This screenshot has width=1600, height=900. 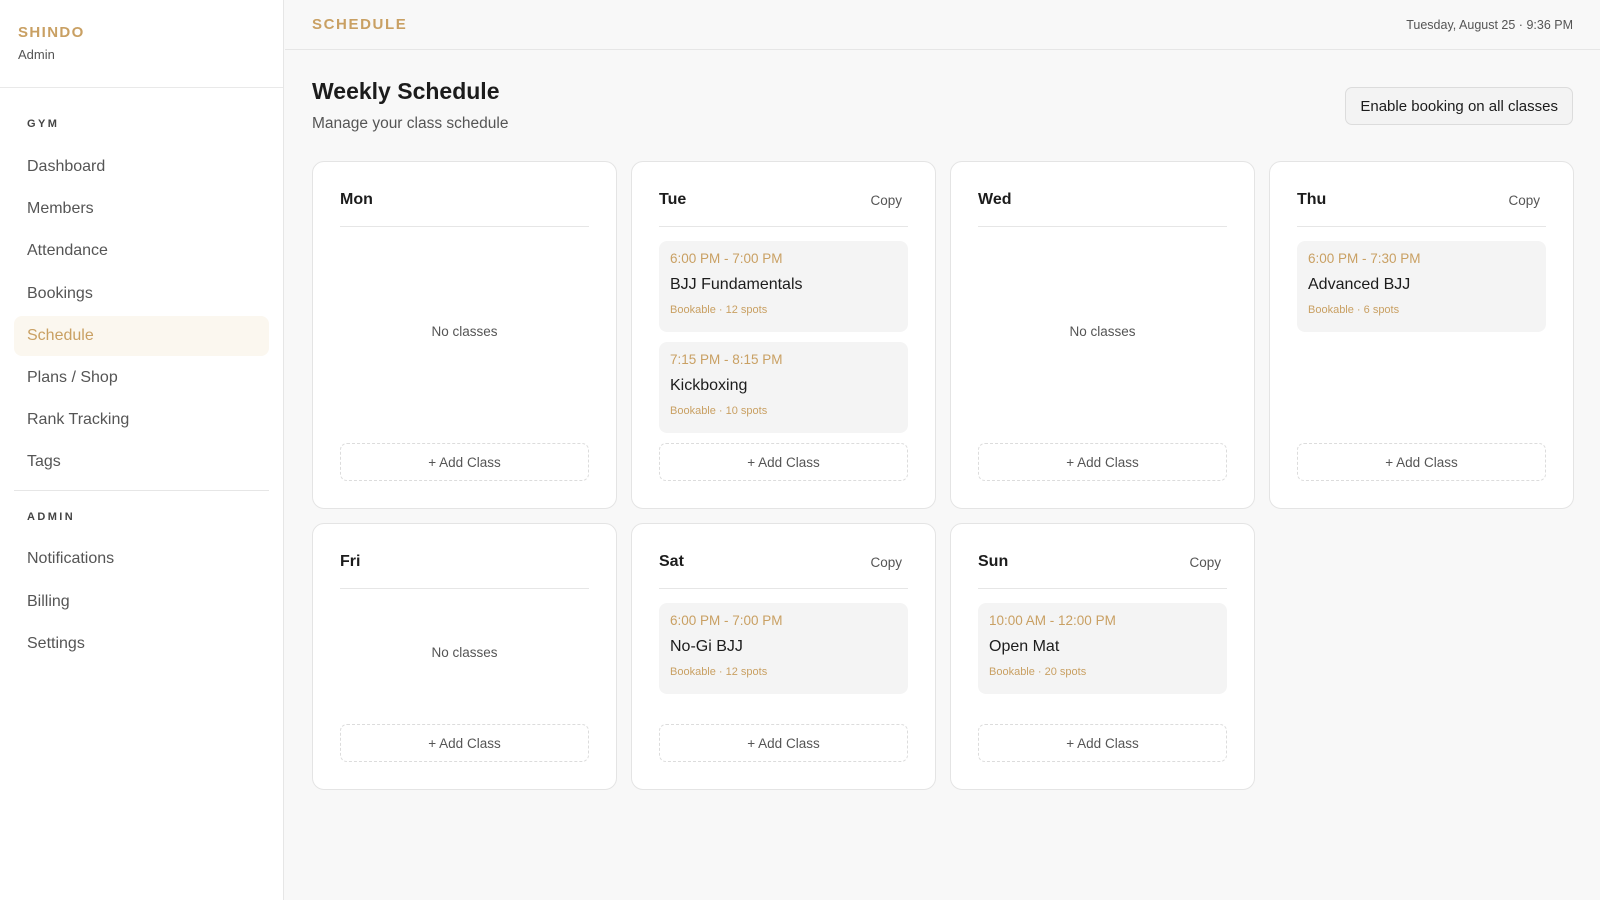 I want to click on day-header: Wed, so click(x=1102, y=207).